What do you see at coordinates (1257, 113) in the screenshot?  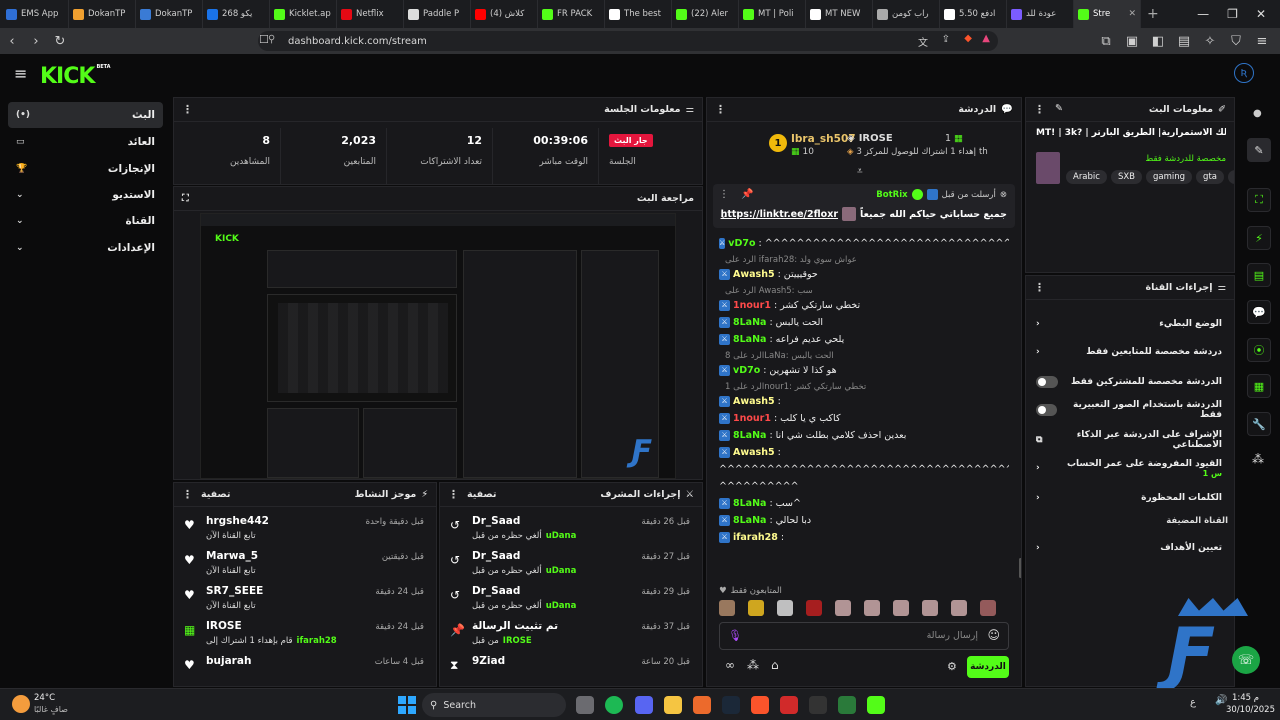 I see `info-icon: ●` at bounding box center [1257, 113].